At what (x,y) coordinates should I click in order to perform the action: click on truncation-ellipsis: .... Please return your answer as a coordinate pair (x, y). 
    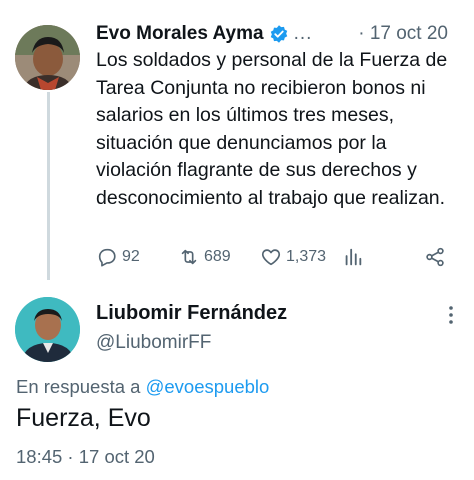
    Looking at the image, I should click on (303, 33).